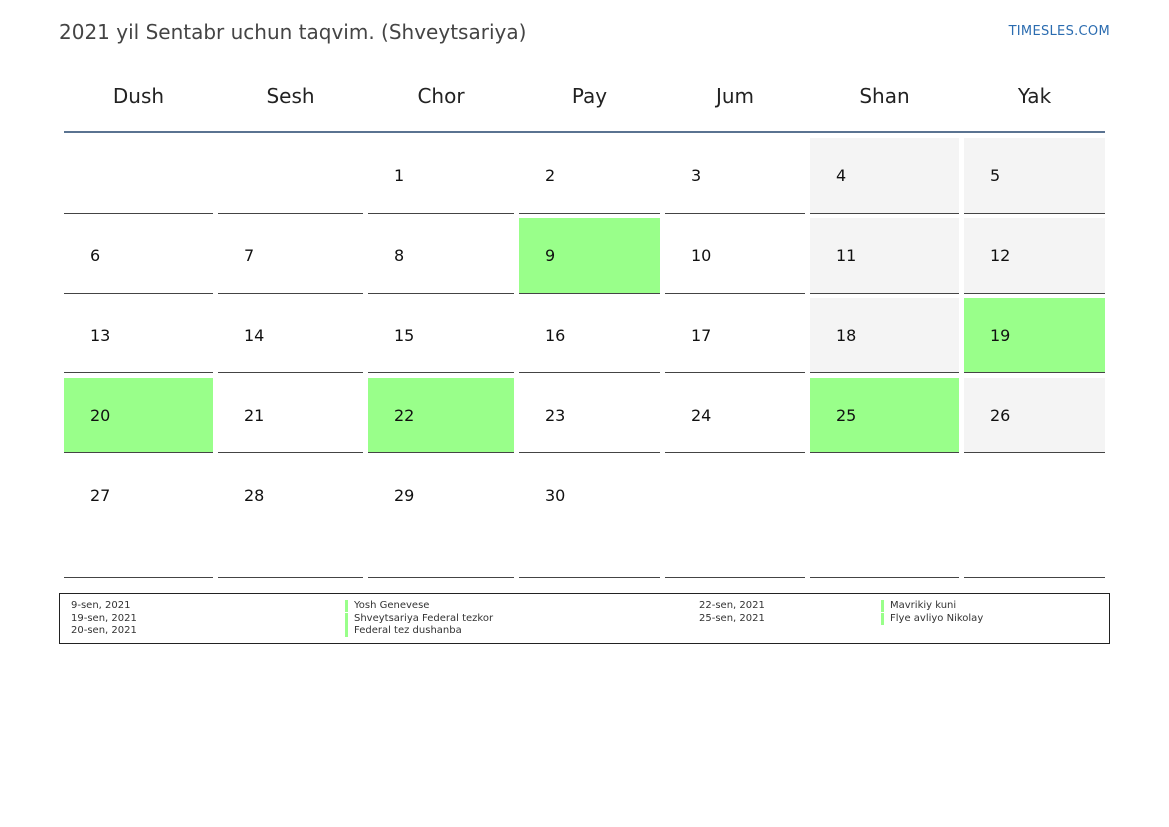  I want to click on holiday-day-cell: 9, so click(589, 256).